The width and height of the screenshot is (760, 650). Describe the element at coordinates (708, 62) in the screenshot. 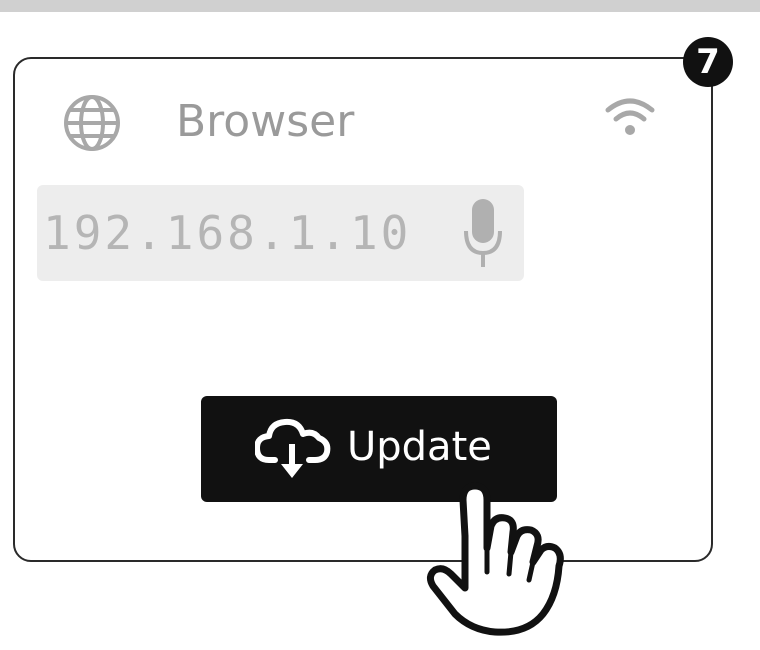

I see `step-badge: 7` at that location.